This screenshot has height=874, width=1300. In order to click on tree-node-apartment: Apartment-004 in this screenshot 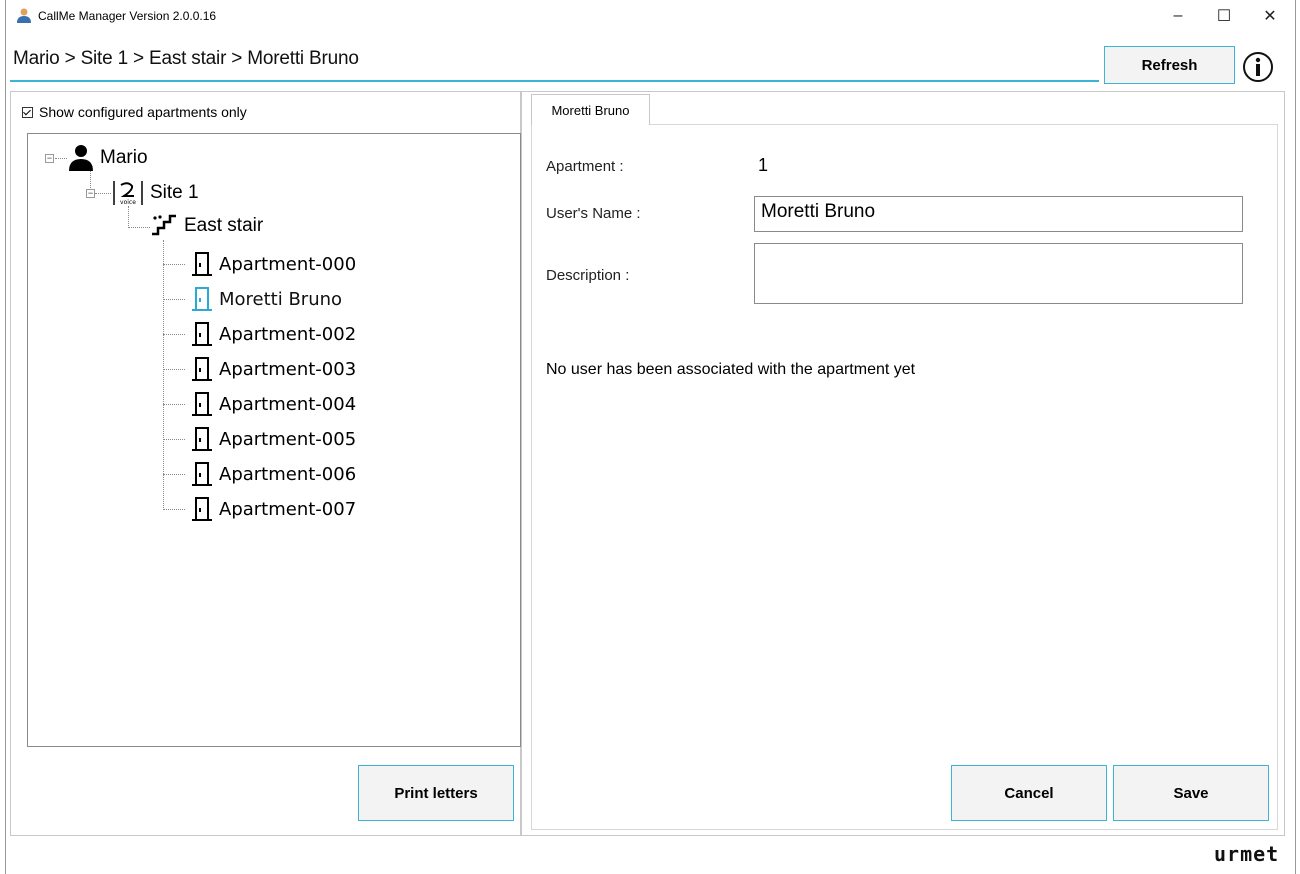, I will do `click(273, 404)`.